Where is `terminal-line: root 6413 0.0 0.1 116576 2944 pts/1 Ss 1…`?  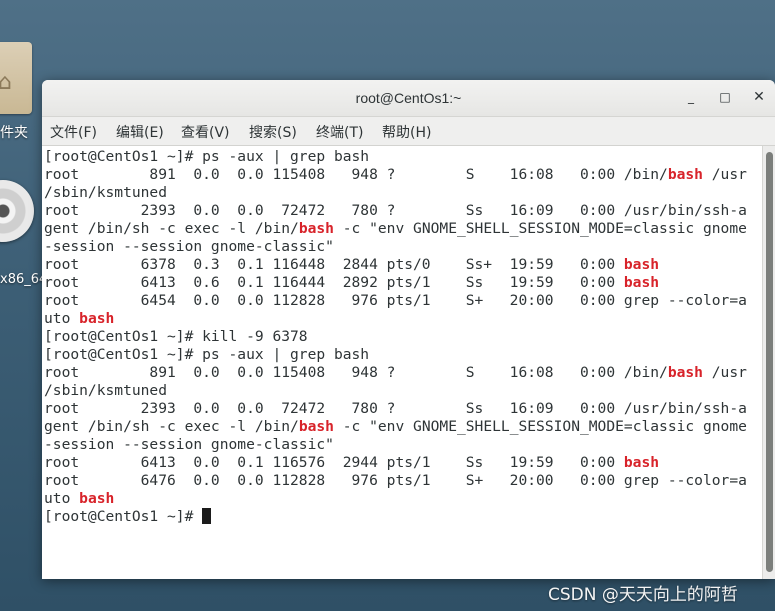 terminal-line: root 6413 0.0 0.1 116576 2944 pts/1 Ss 1… is located at coordinates (352, 462).